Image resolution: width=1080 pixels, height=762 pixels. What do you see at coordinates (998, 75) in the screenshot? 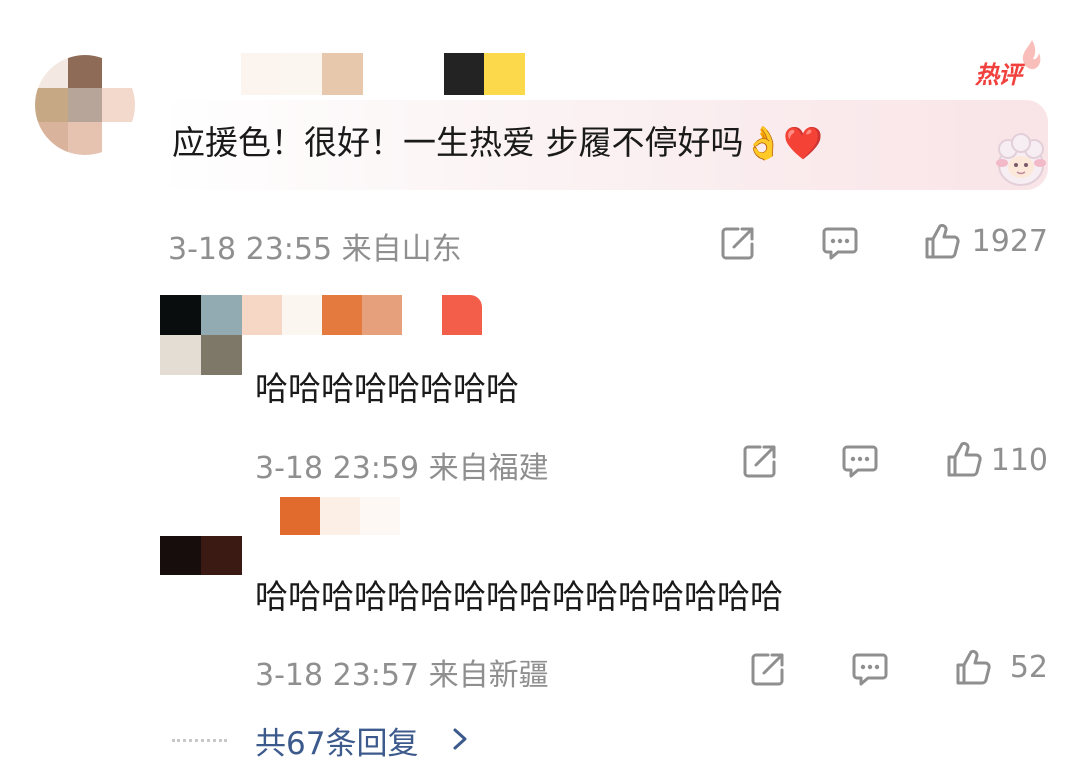
I see `hot-comment-badge: 热评` at bounding box center [998, 75].